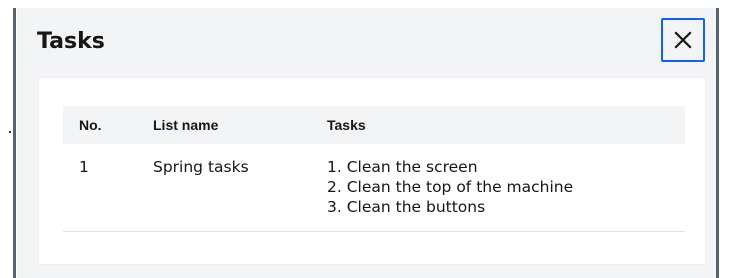 The width and height of the screenshot is (733, 278). I want to click on table-header-row: No. List name Tasks, so click(374, 125).